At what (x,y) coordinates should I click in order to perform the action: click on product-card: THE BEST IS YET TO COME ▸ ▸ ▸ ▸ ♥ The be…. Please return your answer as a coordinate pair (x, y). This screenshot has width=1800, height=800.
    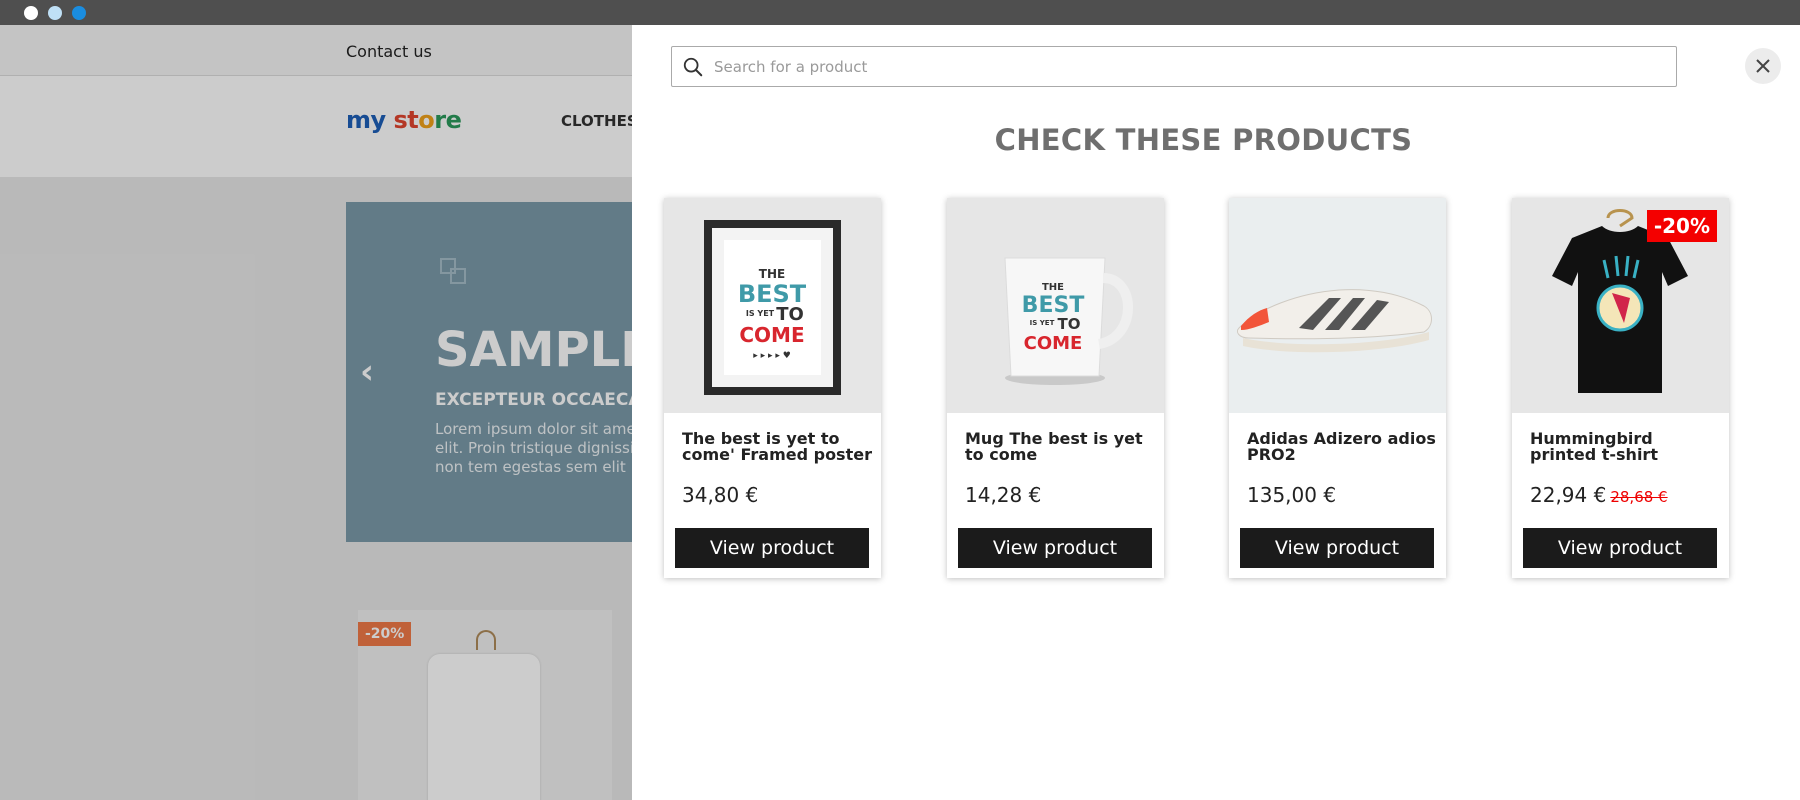
    Looking at the image, I should click on (772, 388).